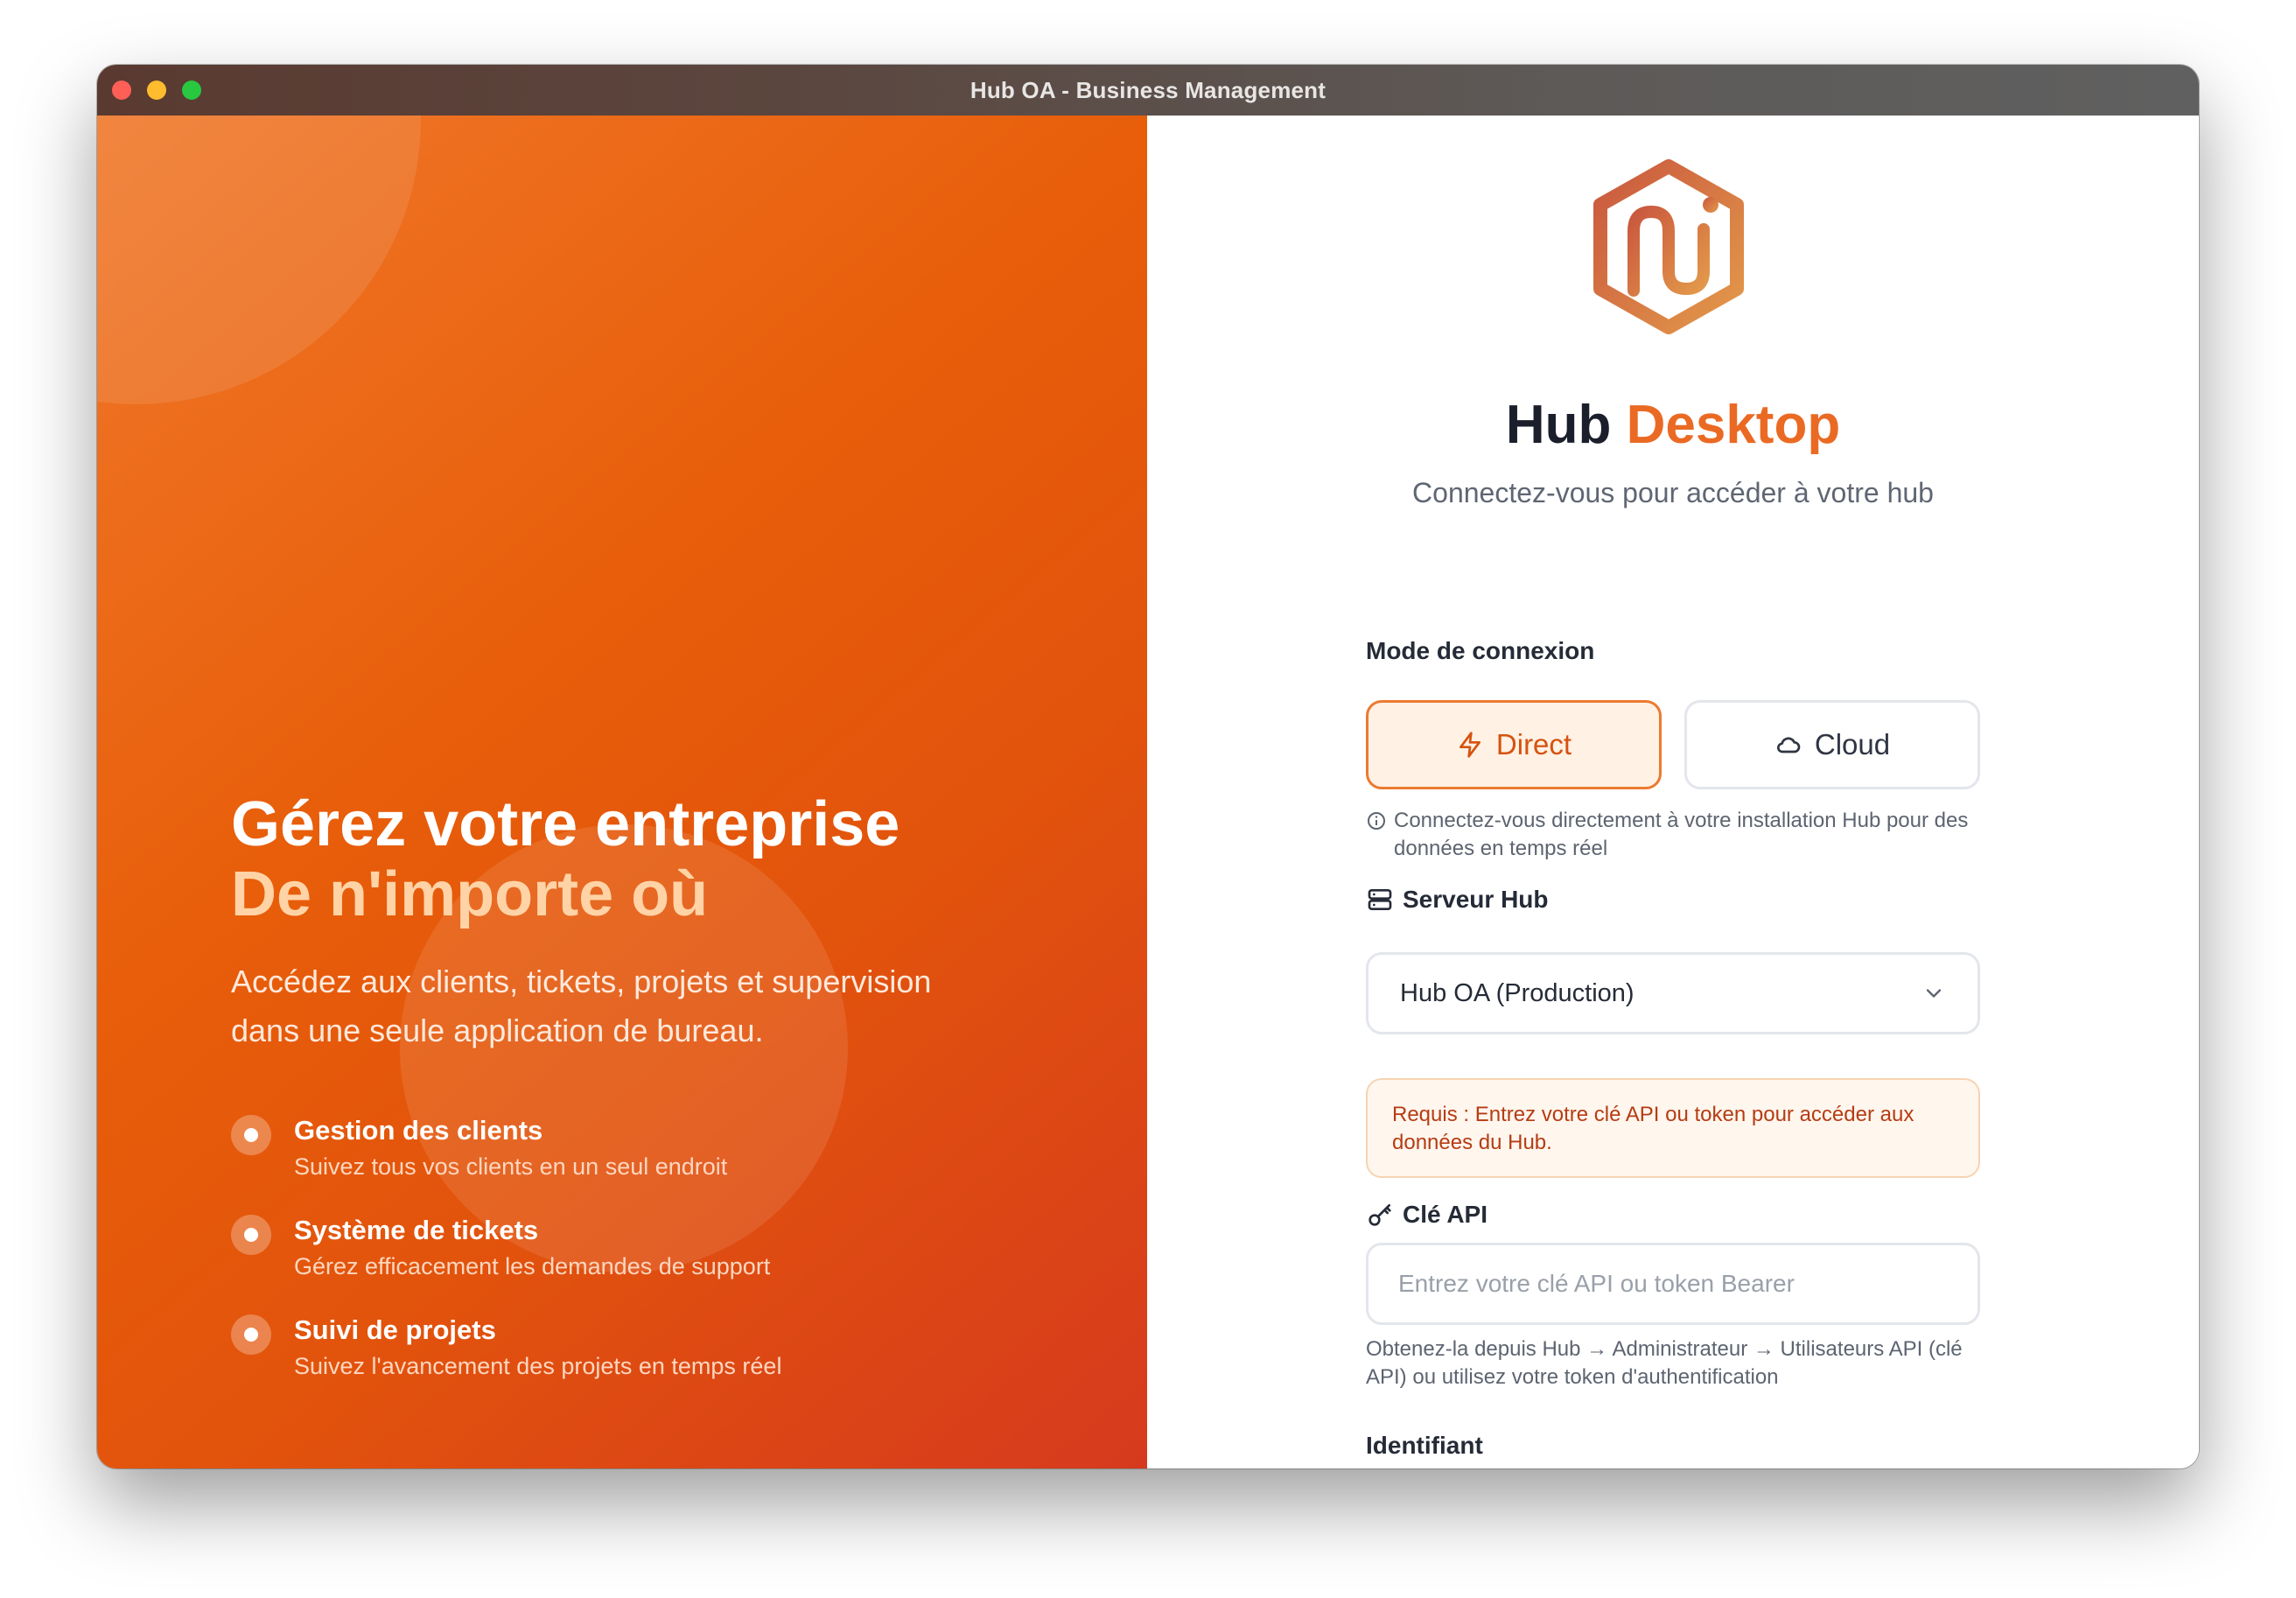 The width and height of the screenshot is (2296, 1598). I want to click on server-select: Hub OA (Production), so click(1673, 993).